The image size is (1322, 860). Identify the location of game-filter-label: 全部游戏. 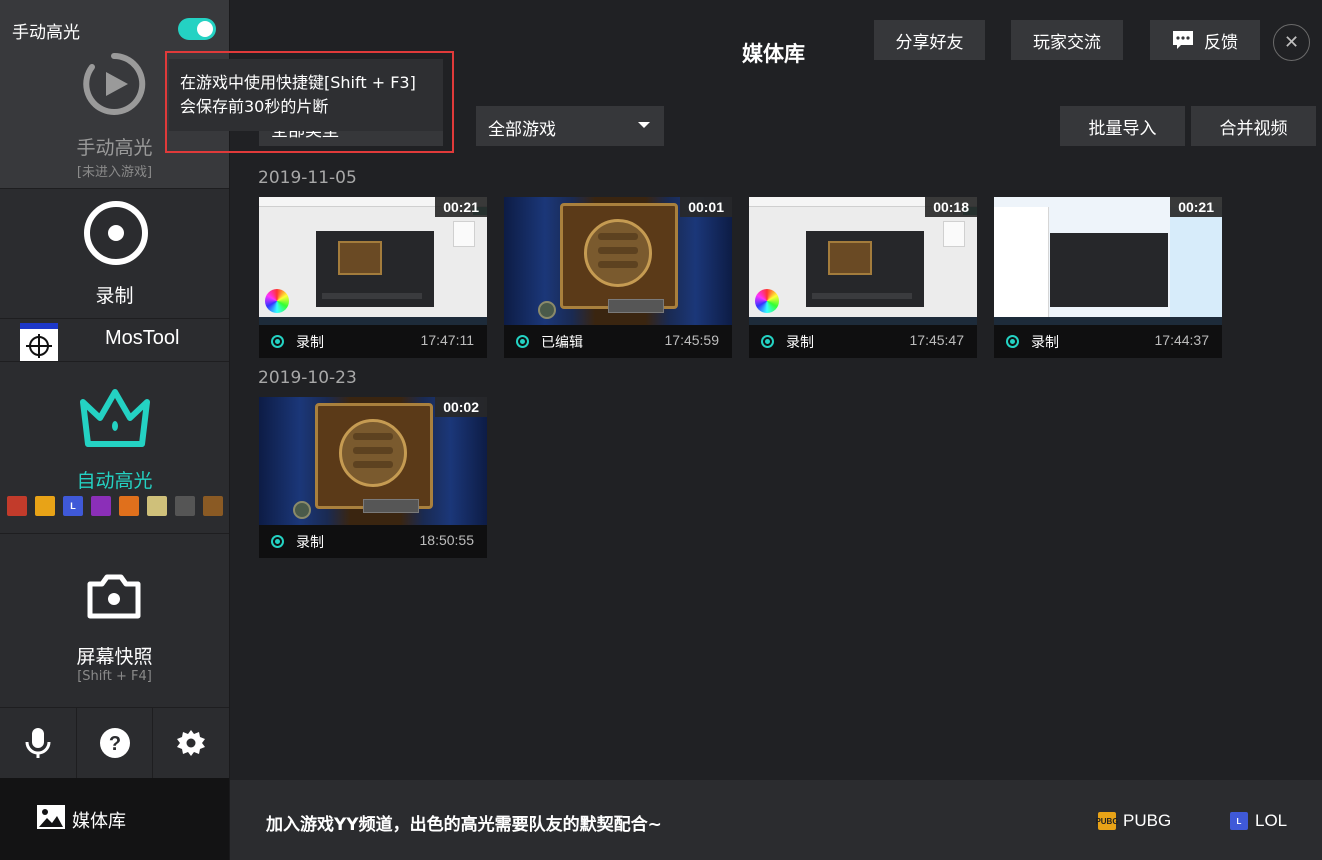
(522, 130).